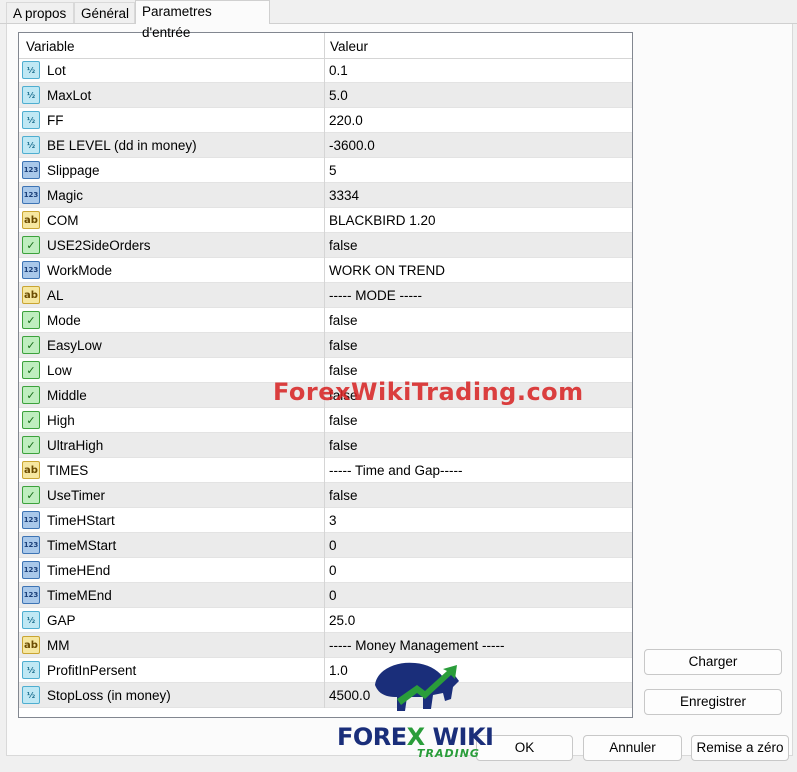 Image resolution: width=797 pixels, height=772 pixels. What do you see at coordinates (75, 445) in the screenshot?
I see `parameter-name: UltraHigh` at bounding box center [75, 445].